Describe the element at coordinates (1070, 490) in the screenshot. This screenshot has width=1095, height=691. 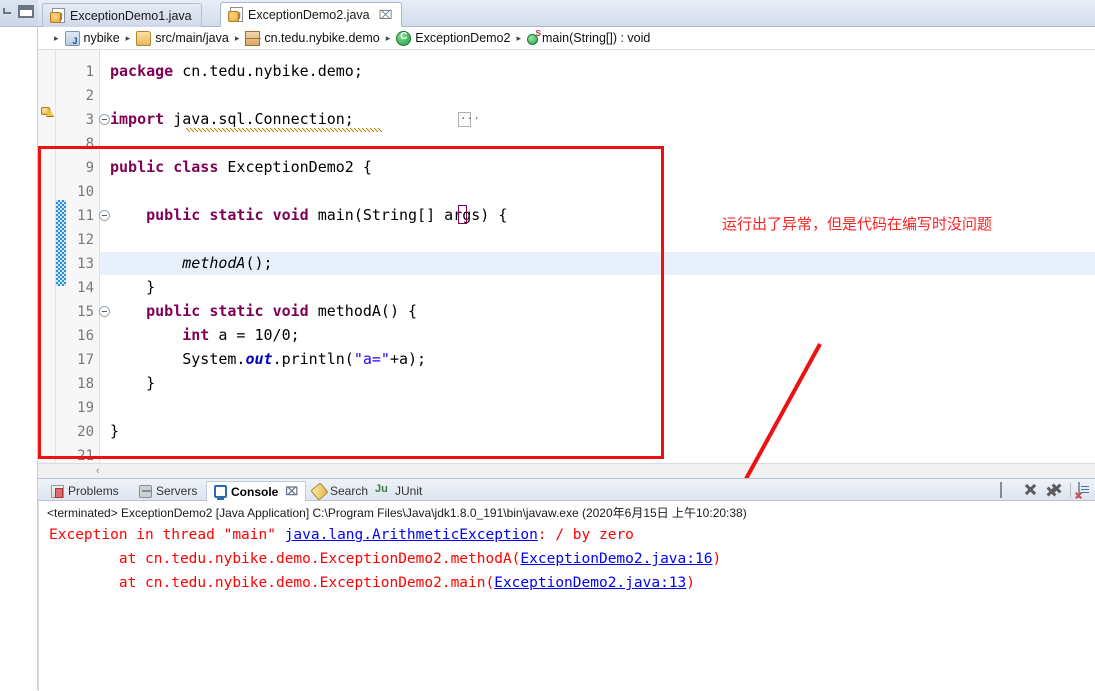
I see `toolbar-divider` at that location.